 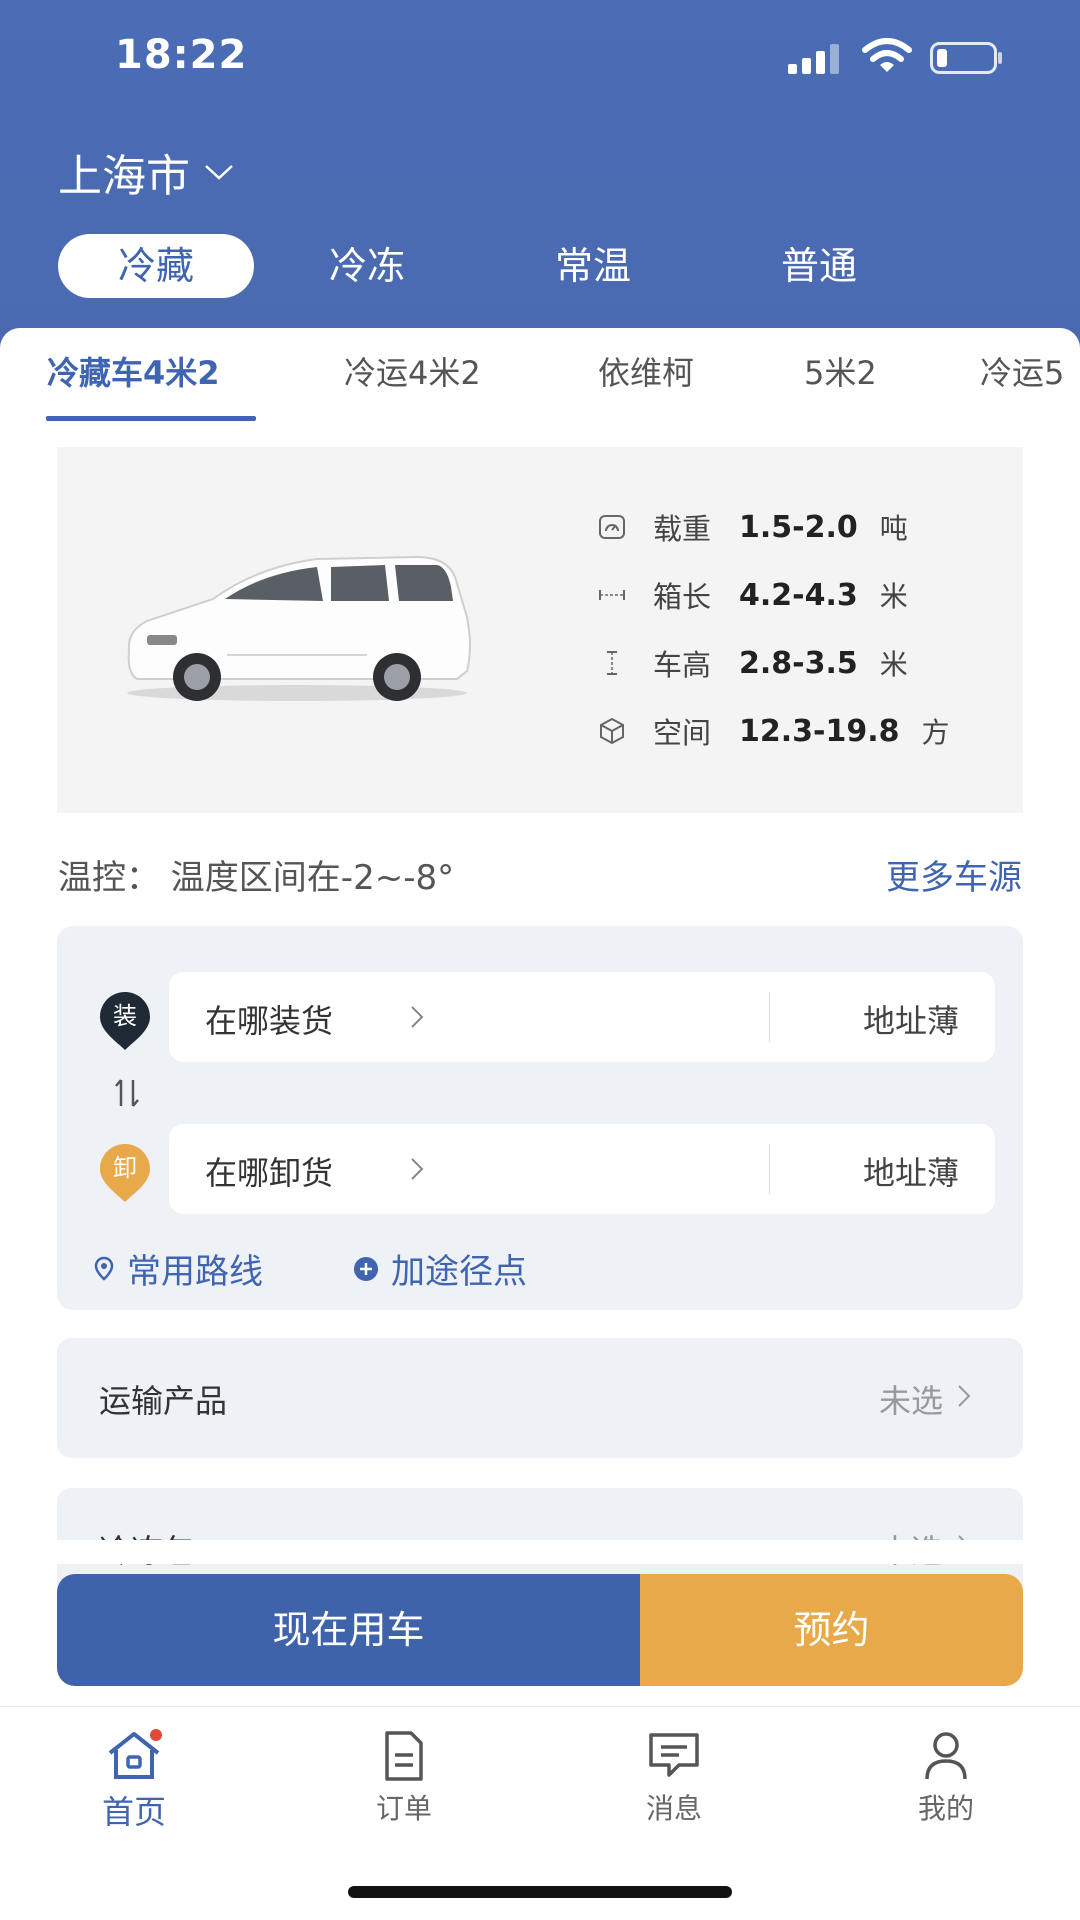 What do you see at coordinates (151, 418) in the screenshot?
I see `active-tab-indicator` at bounding box center [151, 418].